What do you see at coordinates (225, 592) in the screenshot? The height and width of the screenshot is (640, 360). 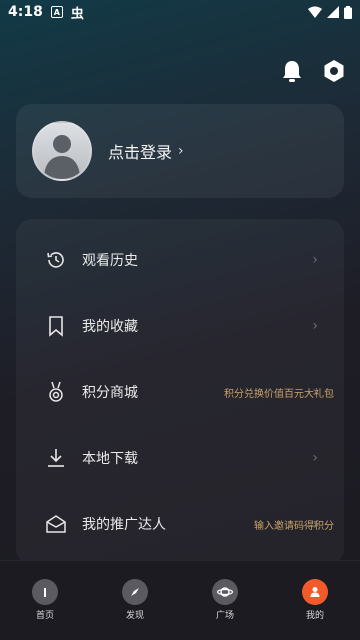 I see `planet-icon` at bounding box center [225, 592].